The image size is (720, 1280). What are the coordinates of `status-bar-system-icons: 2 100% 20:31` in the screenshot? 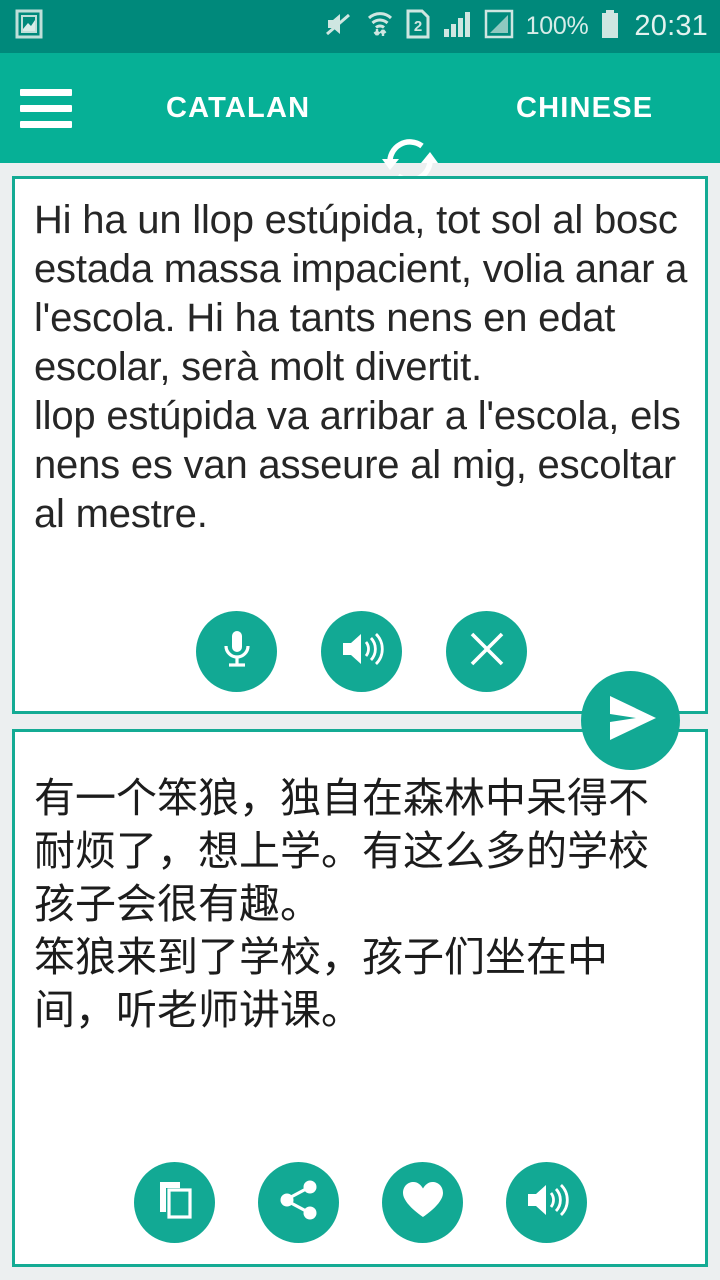 It's located at (516, 26).